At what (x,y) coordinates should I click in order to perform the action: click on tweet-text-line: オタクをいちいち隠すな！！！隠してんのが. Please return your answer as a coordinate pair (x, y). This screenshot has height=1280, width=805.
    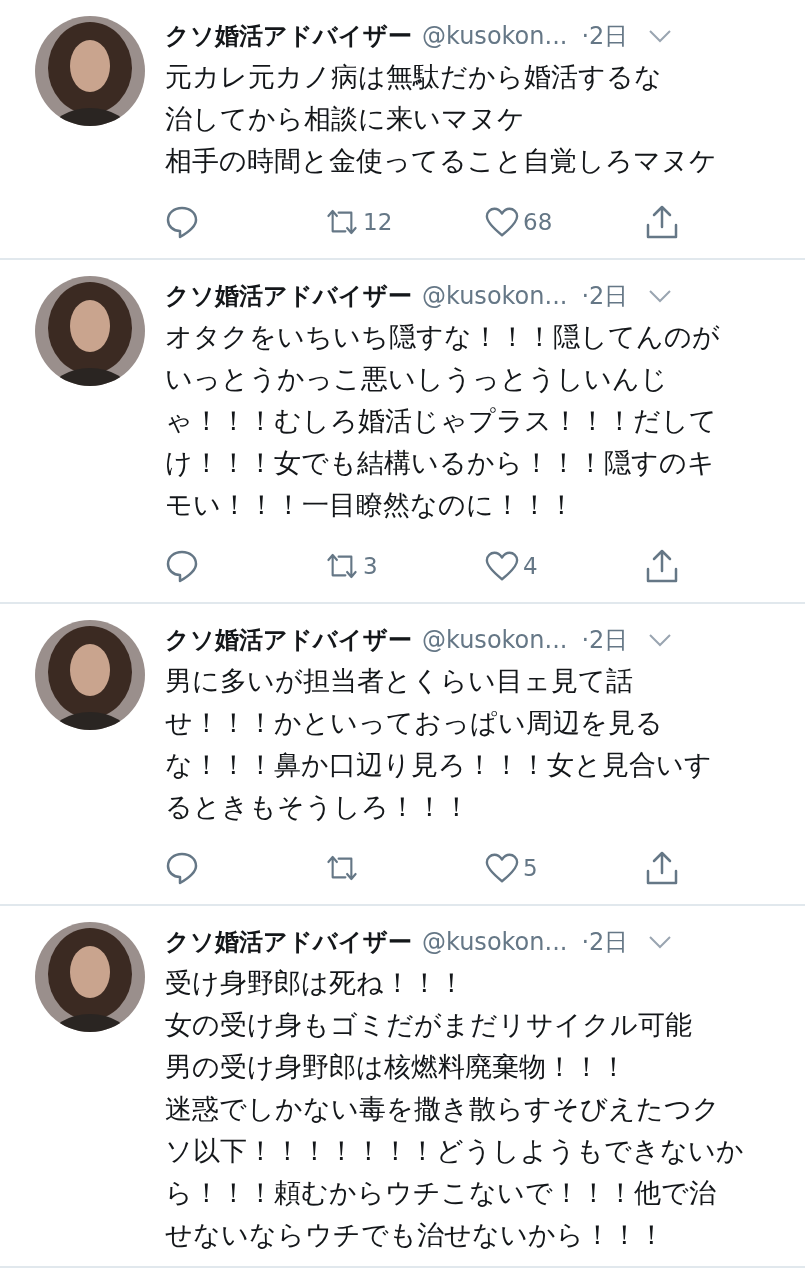
    Looking at the image, I should click on (442, 337).